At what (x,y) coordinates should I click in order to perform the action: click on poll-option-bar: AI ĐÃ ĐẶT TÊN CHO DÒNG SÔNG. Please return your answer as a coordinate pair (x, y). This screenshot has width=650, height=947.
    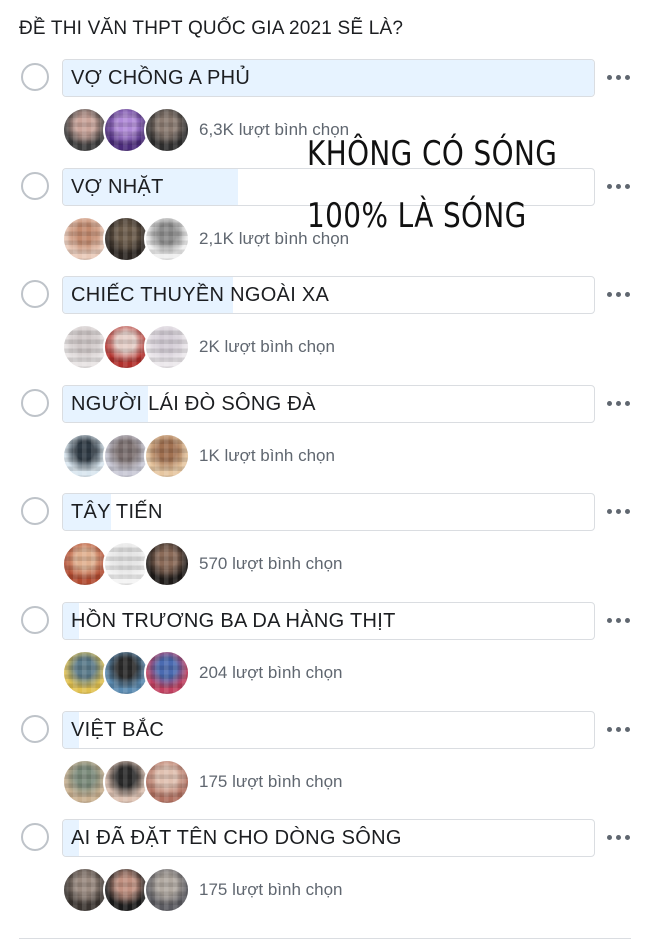
    Looking at the image, I should click on (328, 838).